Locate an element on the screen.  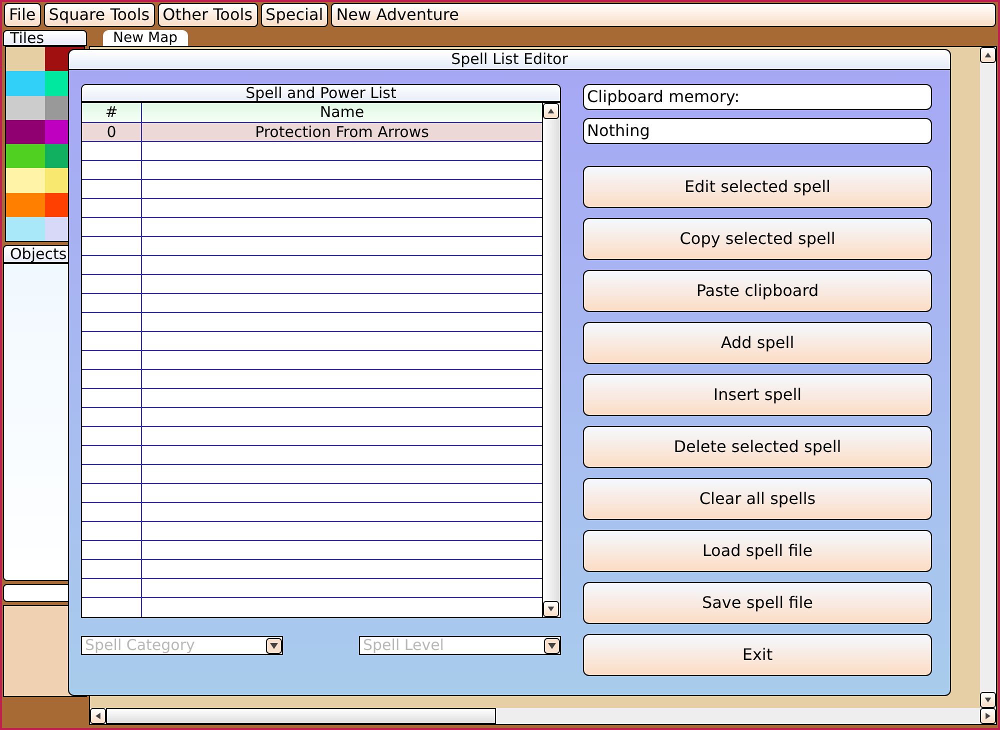
dialog-button: Delete selected spell is located at coordinates (757, 447).